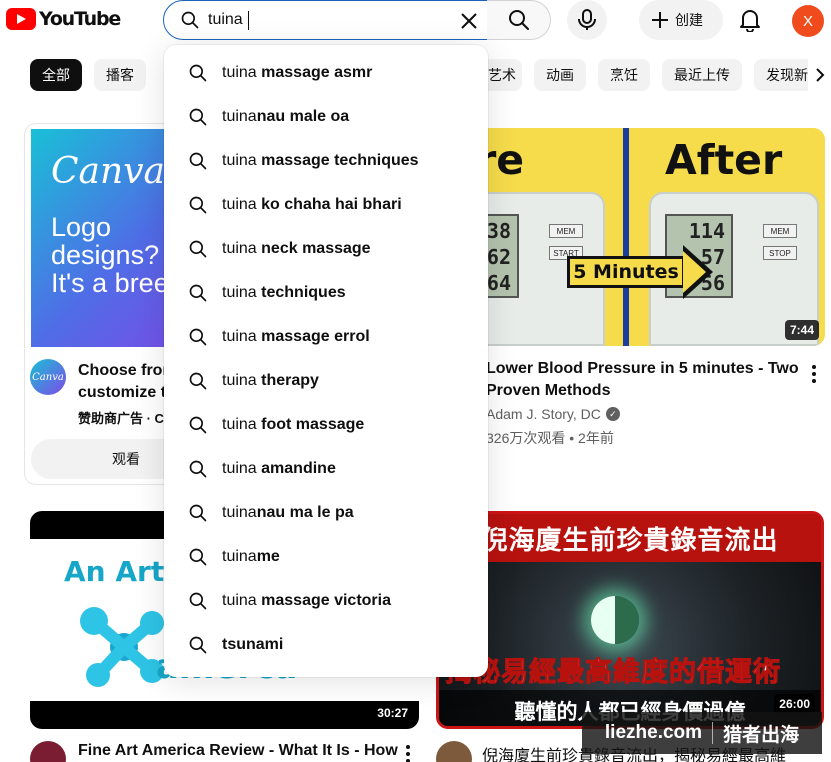 This screenshot has width=831, height=762. What do you see at coordinates (56, 75) in the screenshot?
I see `chip-all: 全部` at bounding box center [56, 75].